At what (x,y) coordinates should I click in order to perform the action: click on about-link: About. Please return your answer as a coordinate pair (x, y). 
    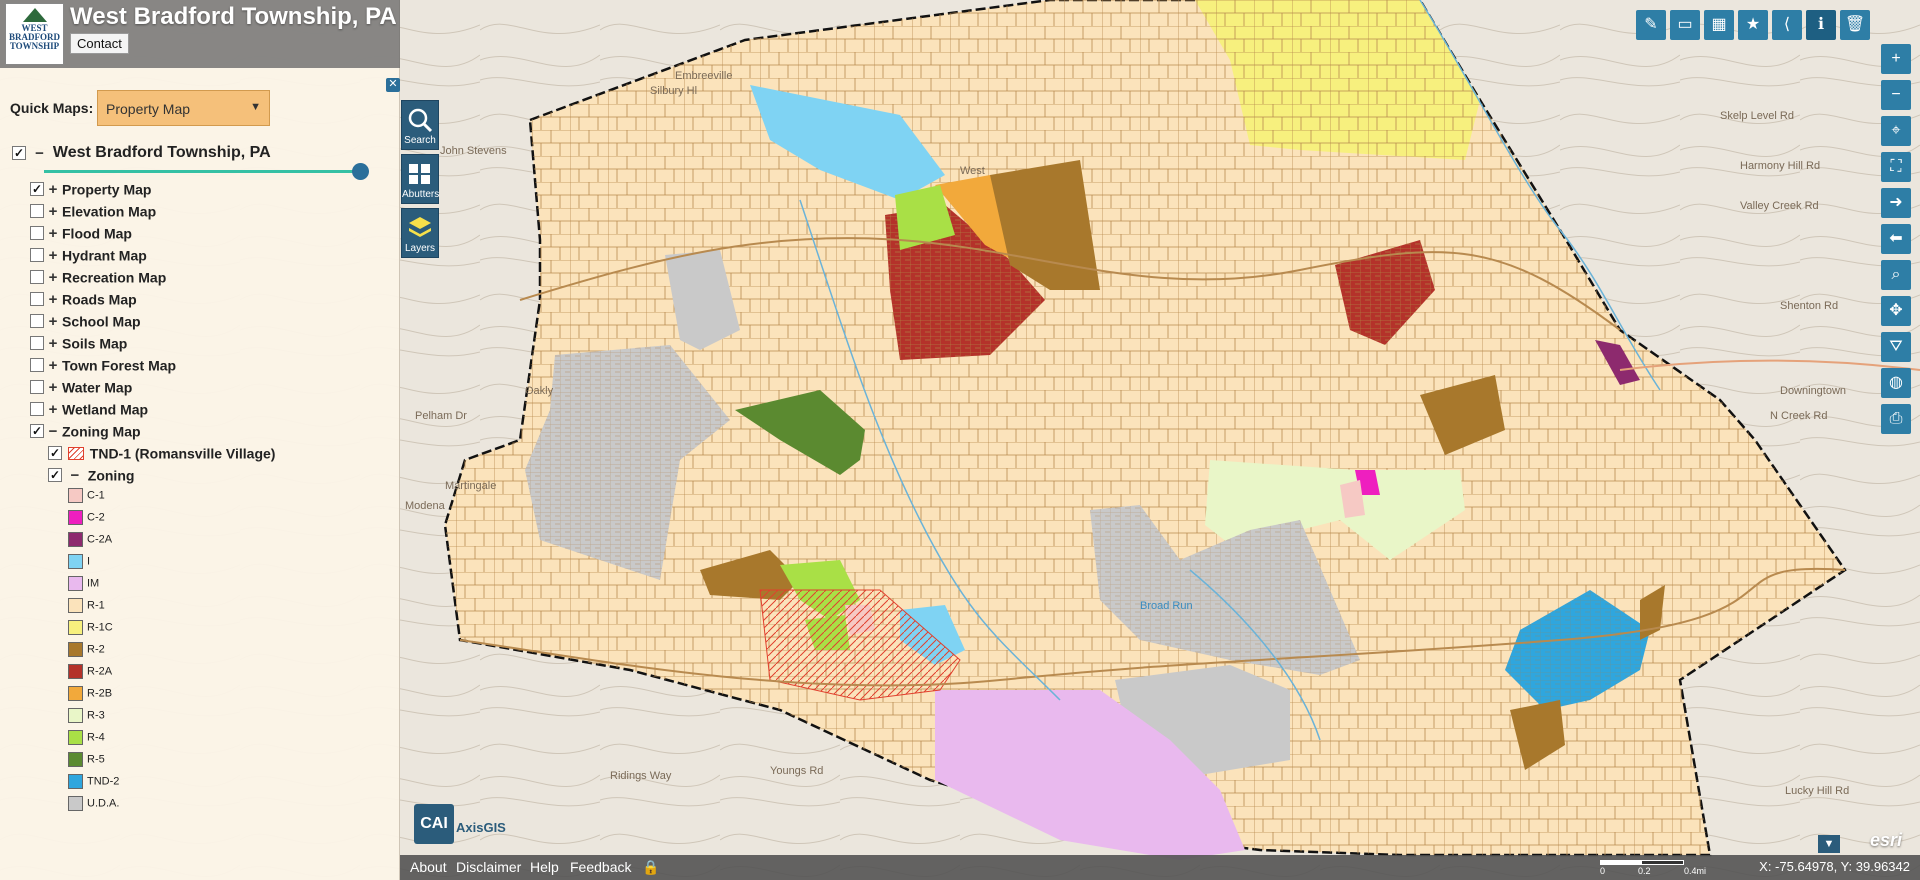
    Looking at the image, I should click on (428, 867).